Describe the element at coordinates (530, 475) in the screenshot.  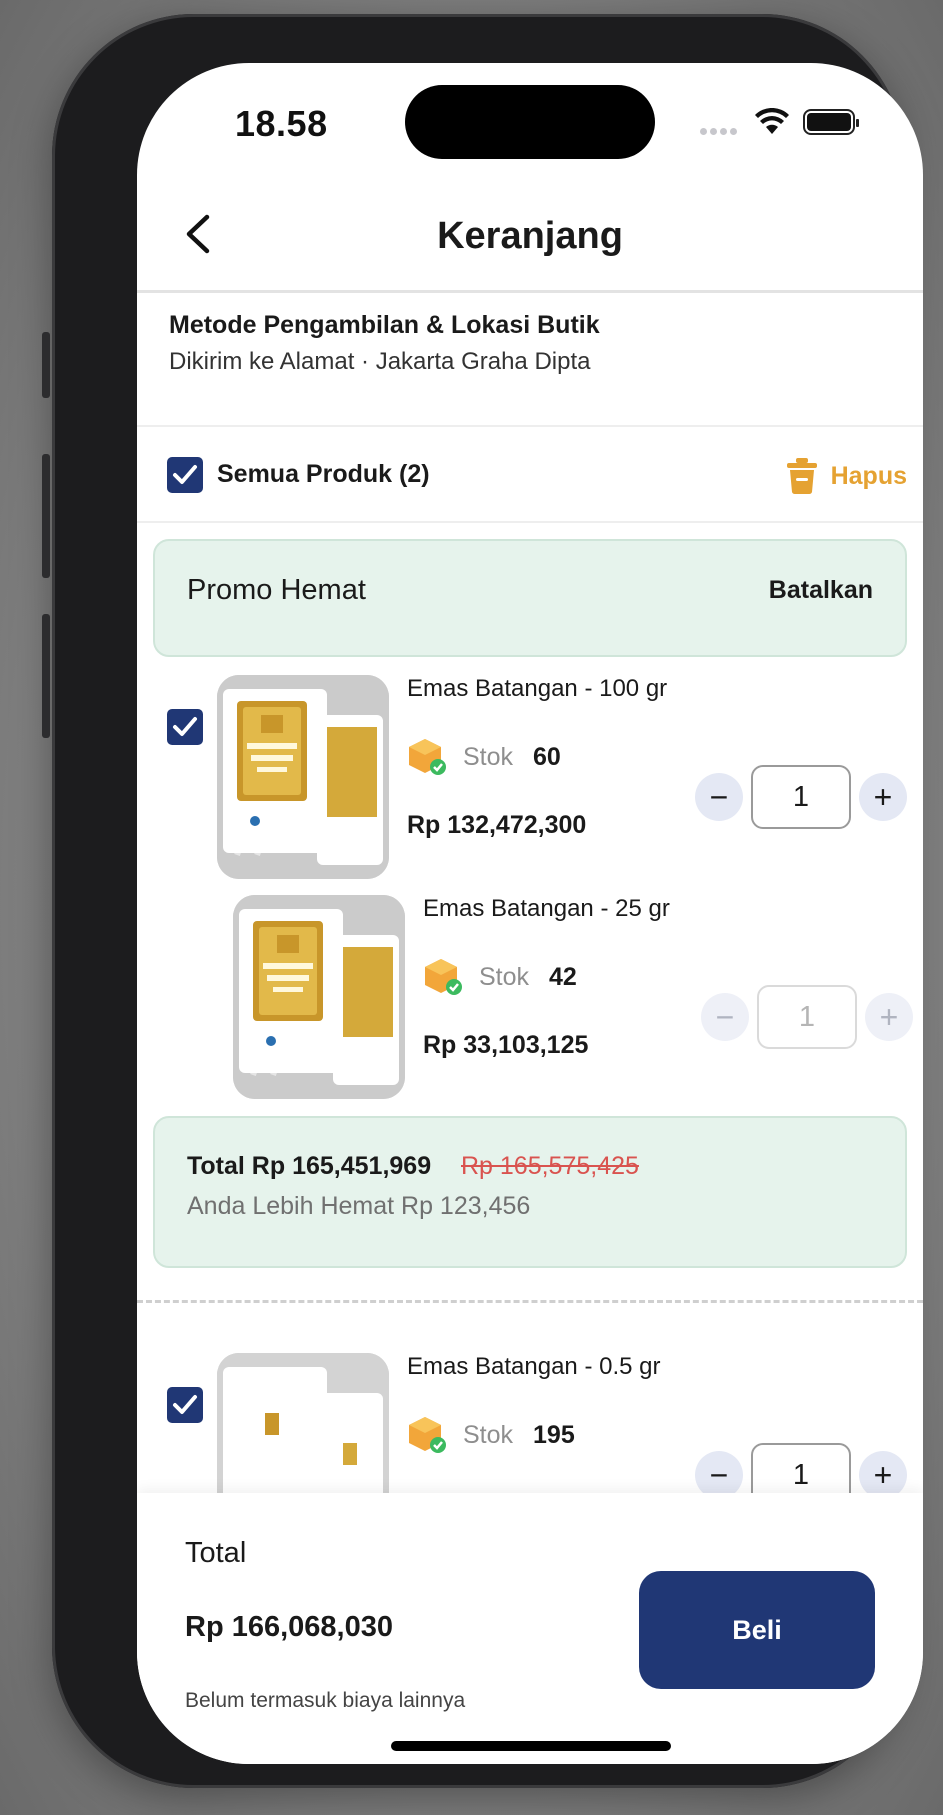
I see `select-all-row: Semua Produk (2) Hapus` at that location.